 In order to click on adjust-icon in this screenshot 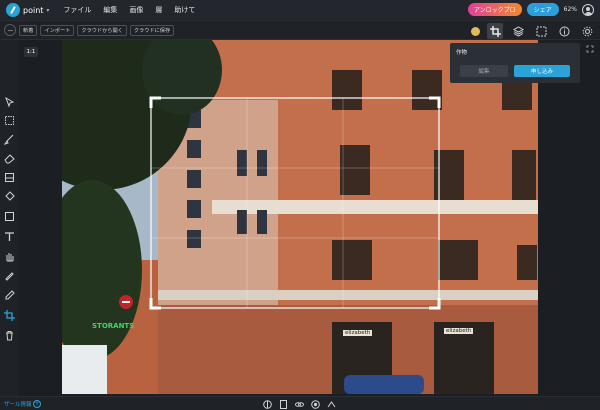, I will do `click(541, 31)`.